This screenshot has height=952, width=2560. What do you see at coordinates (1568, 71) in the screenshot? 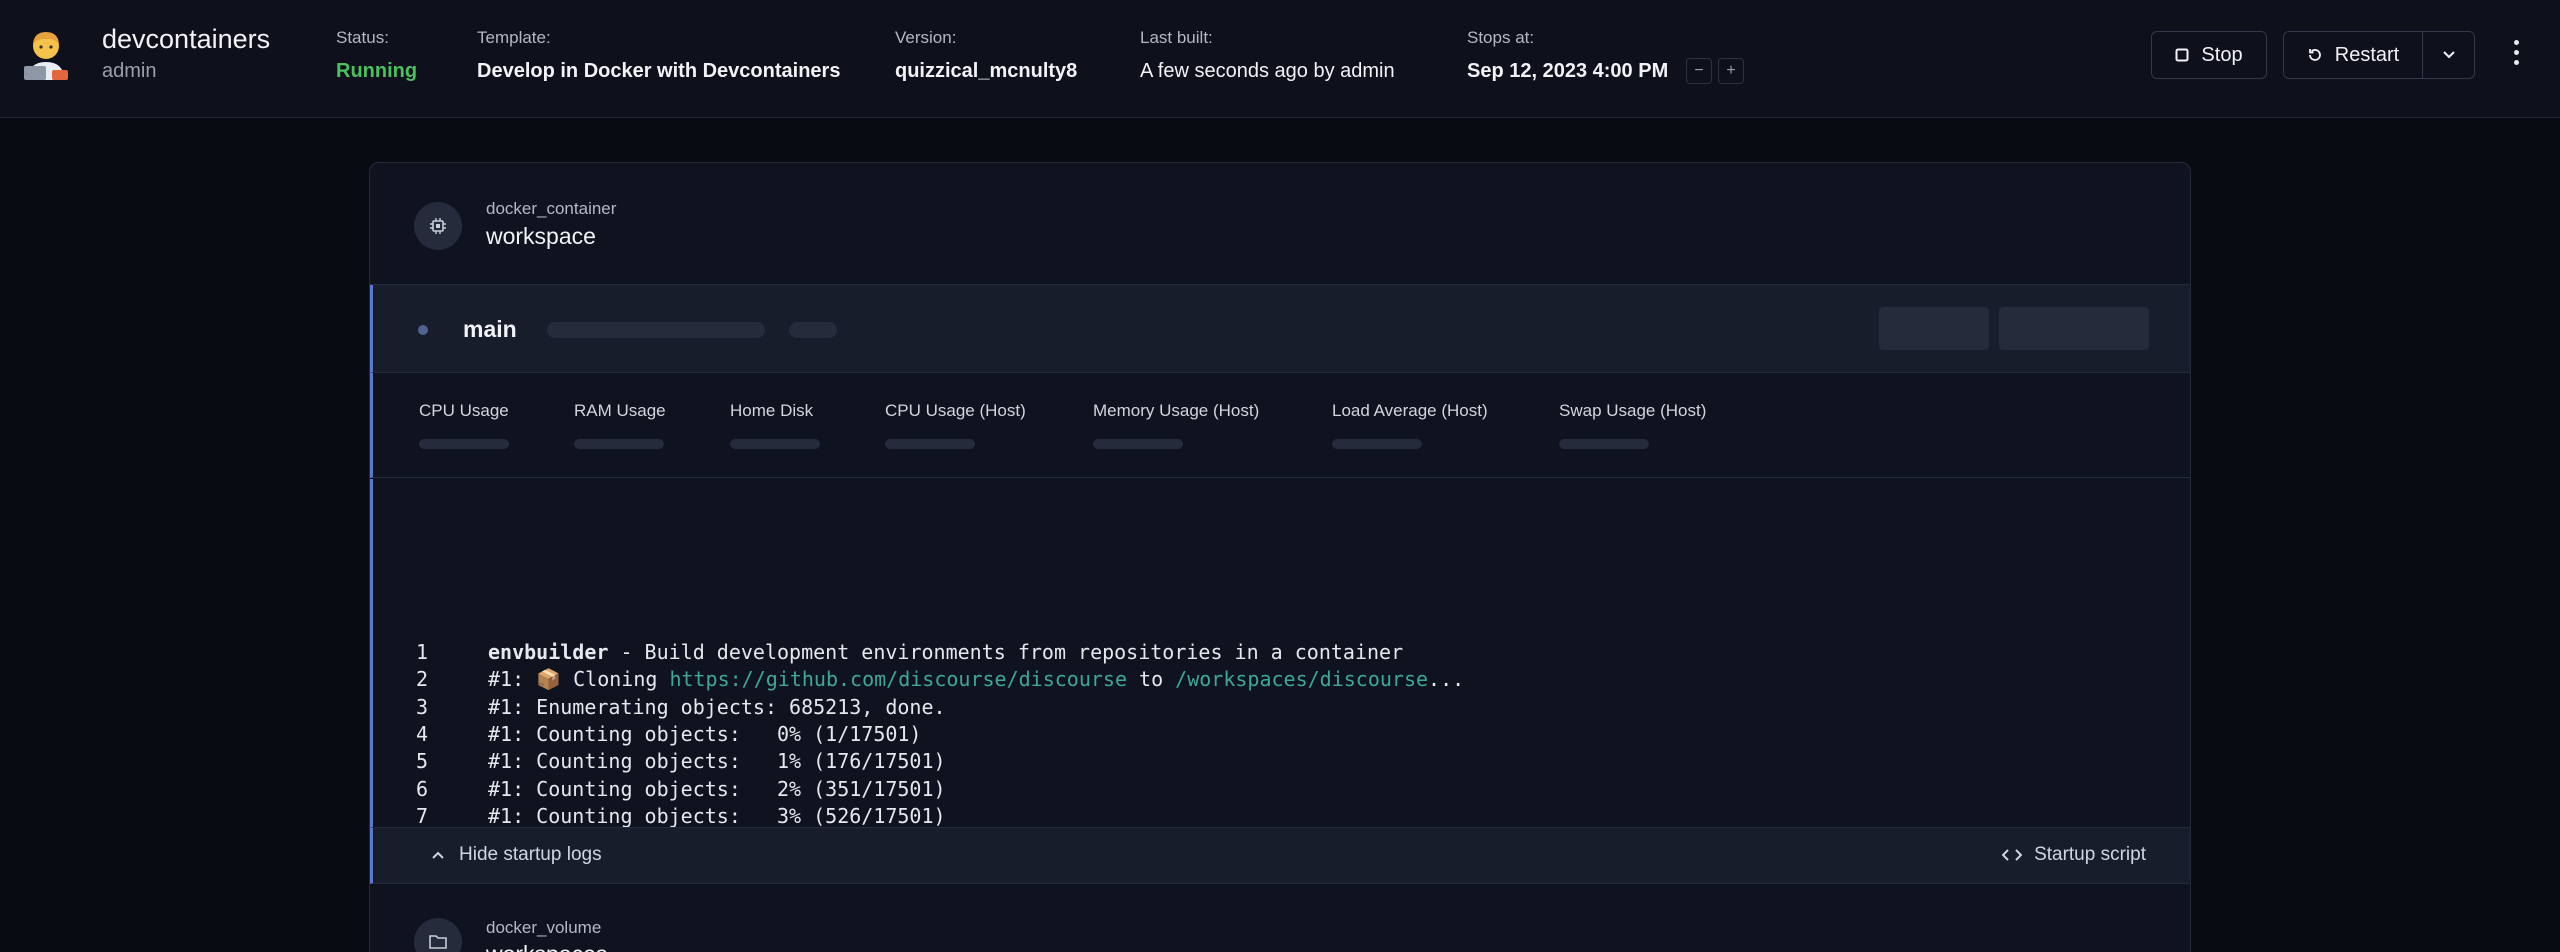
I see `stops-at-value: Sep 12, 2023 4:00 PM` at bounding box center [1568, 71].